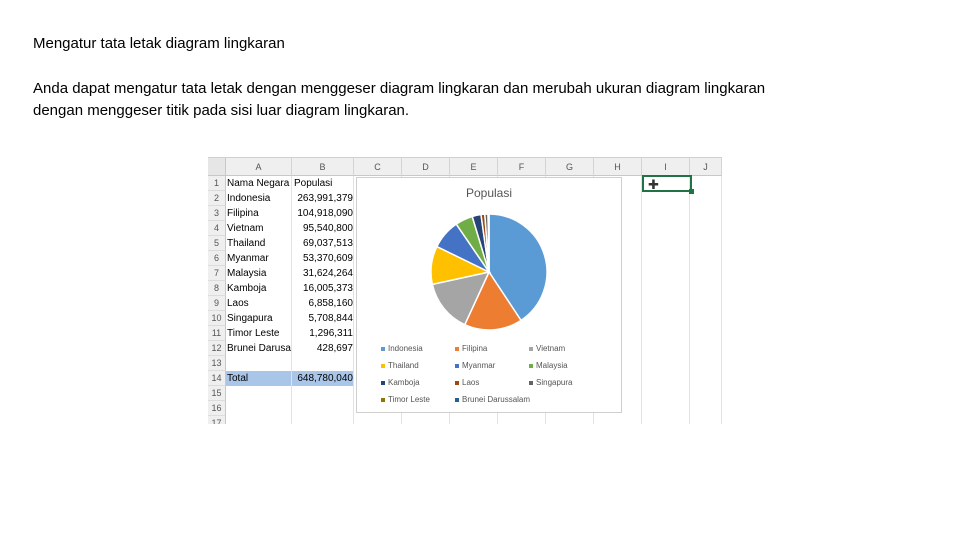  Describe the element at coordinates (322, 333) in the screenshot. I see `cell-population-value: 1,296,311` at that location.